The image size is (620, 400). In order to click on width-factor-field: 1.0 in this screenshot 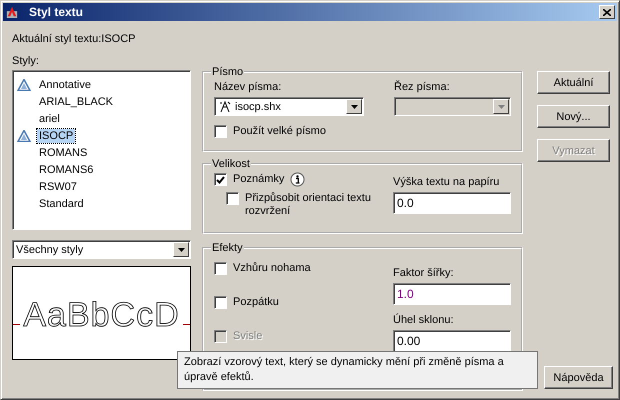, I will do `click(452, 294)`.